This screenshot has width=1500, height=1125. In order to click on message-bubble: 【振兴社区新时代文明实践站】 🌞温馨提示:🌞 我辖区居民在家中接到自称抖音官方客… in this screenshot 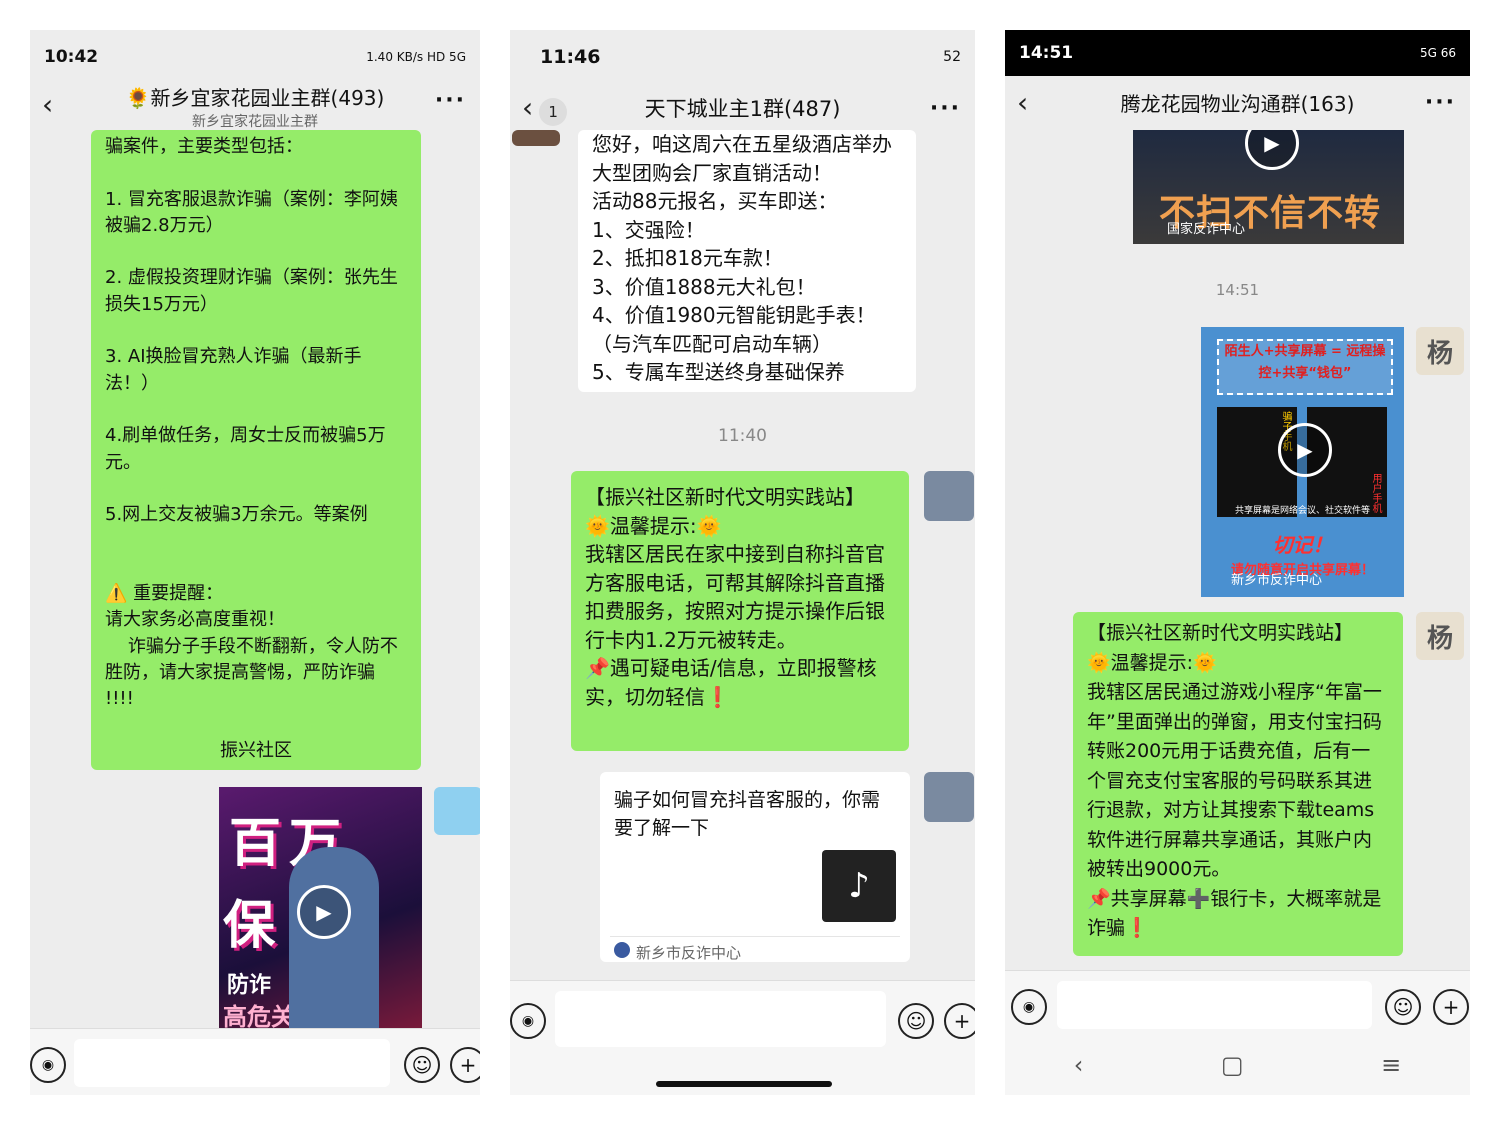, I will do `click(740, 611)`.